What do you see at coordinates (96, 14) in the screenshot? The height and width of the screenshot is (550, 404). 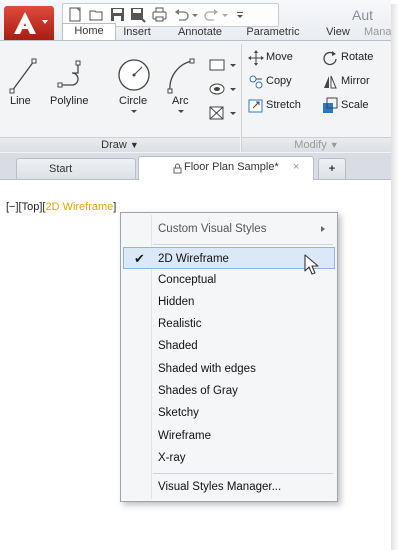 I see `open-folder-icon` at bounding box center [96, 14].